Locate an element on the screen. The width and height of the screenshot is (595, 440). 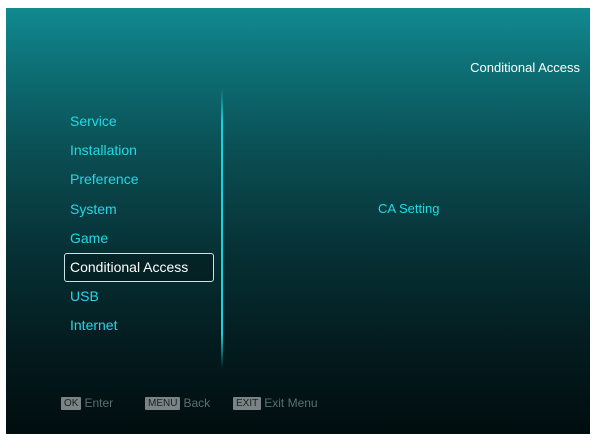
menu-item-usb: USB is located at coordinates (139, 296).